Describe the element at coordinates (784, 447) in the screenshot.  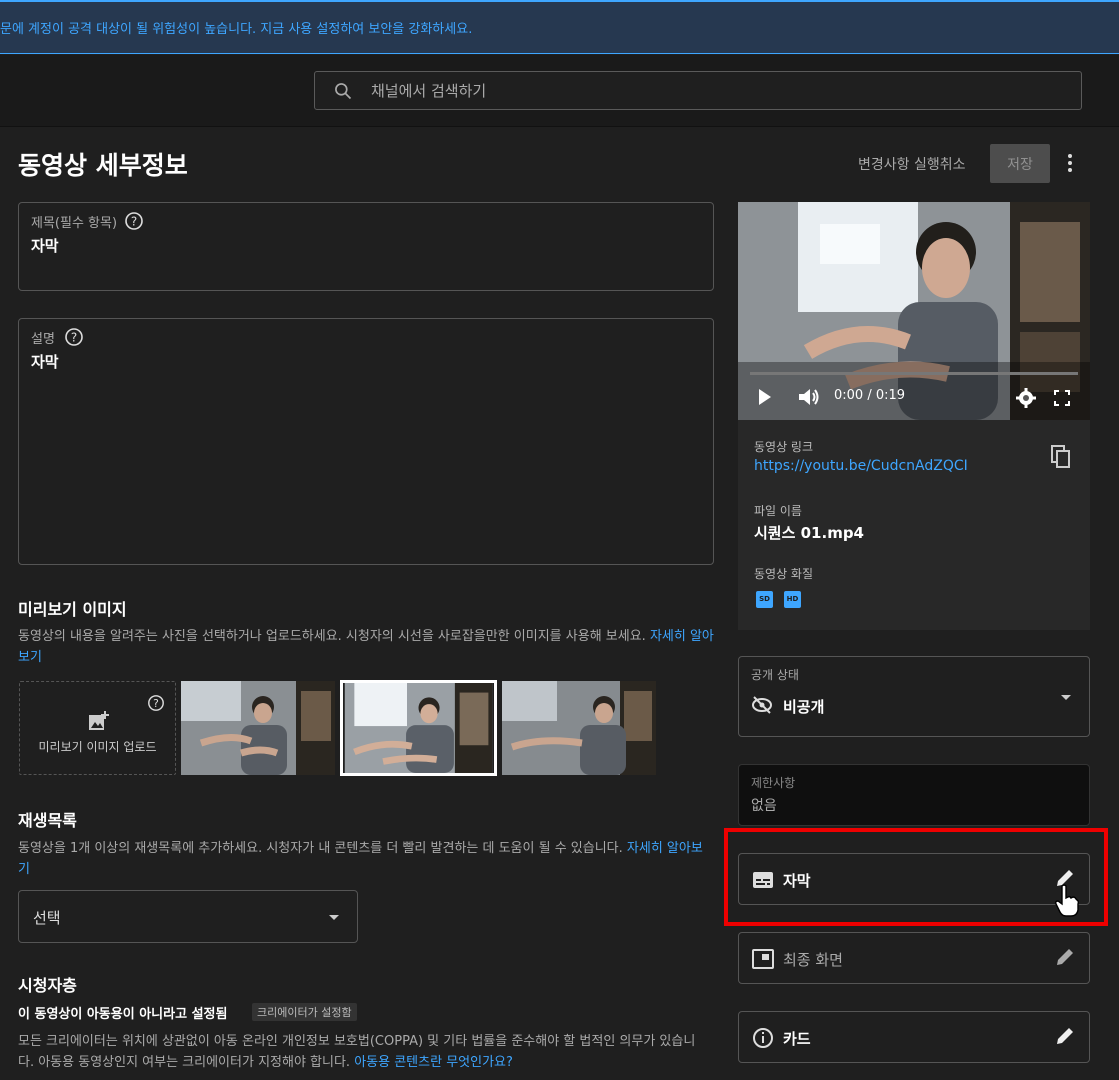
I see `video-link-label: 동영상 링크` at that location.